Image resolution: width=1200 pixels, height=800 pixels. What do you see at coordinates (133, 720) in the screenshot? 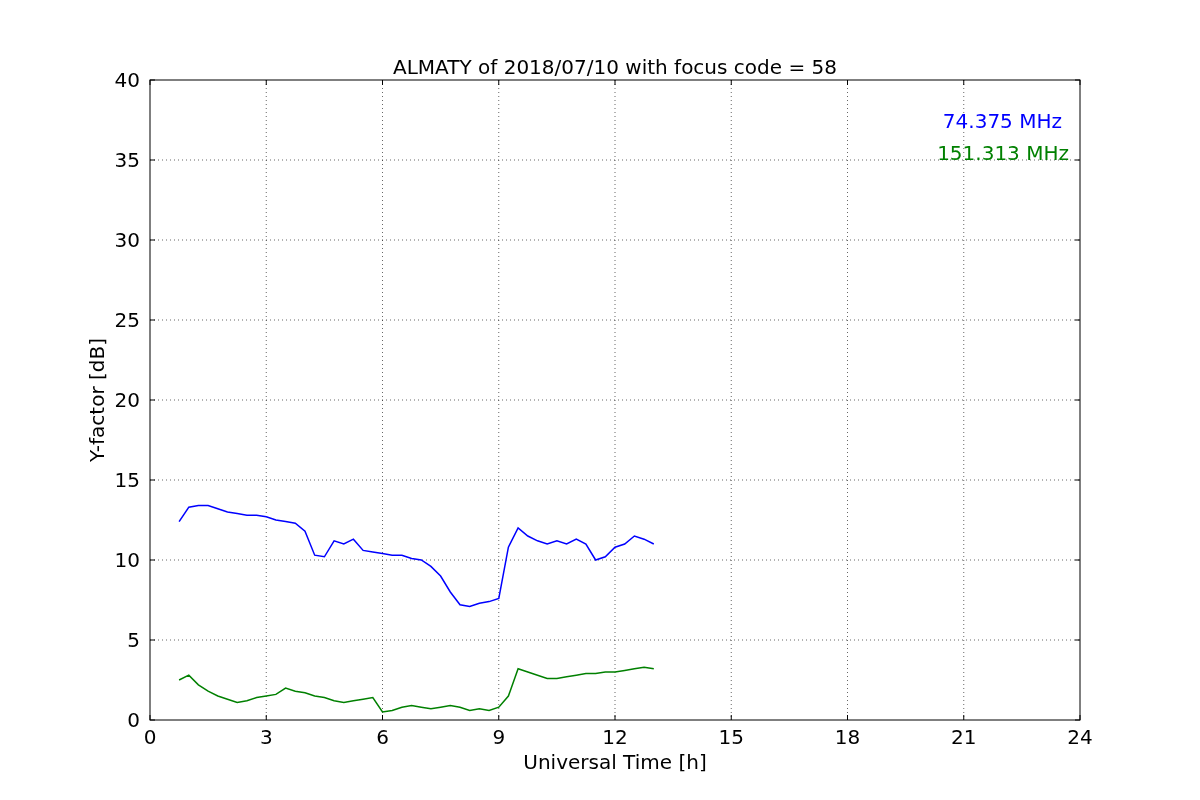
I see `y-tick-label: 0` at bounding box center [133, 720].